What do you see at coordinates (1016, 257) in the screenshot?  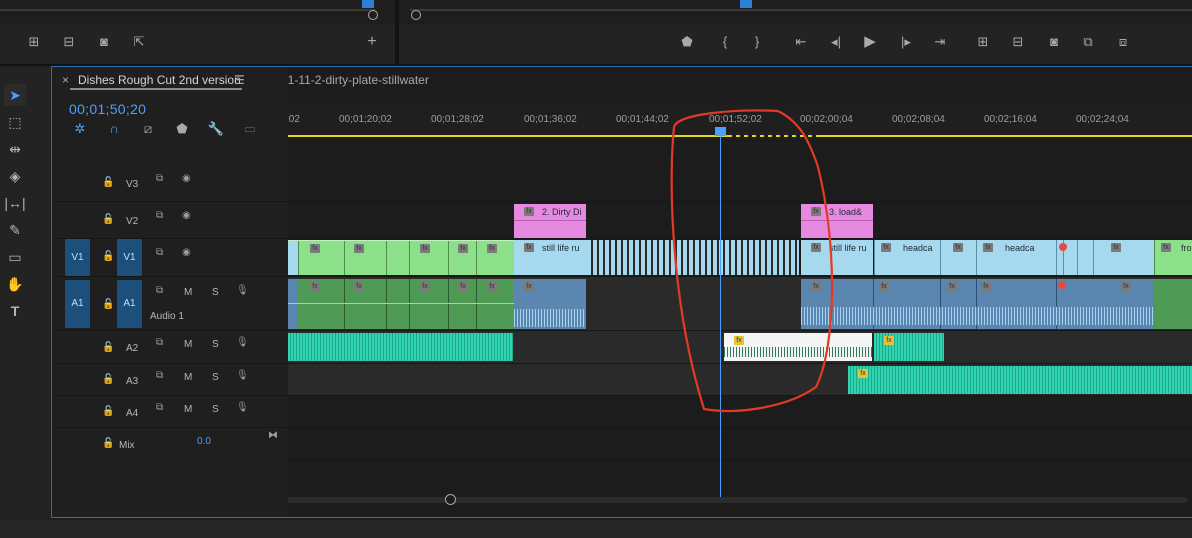 I see `clip-headca-2: fx headca` at bounding box center [1016, 257].